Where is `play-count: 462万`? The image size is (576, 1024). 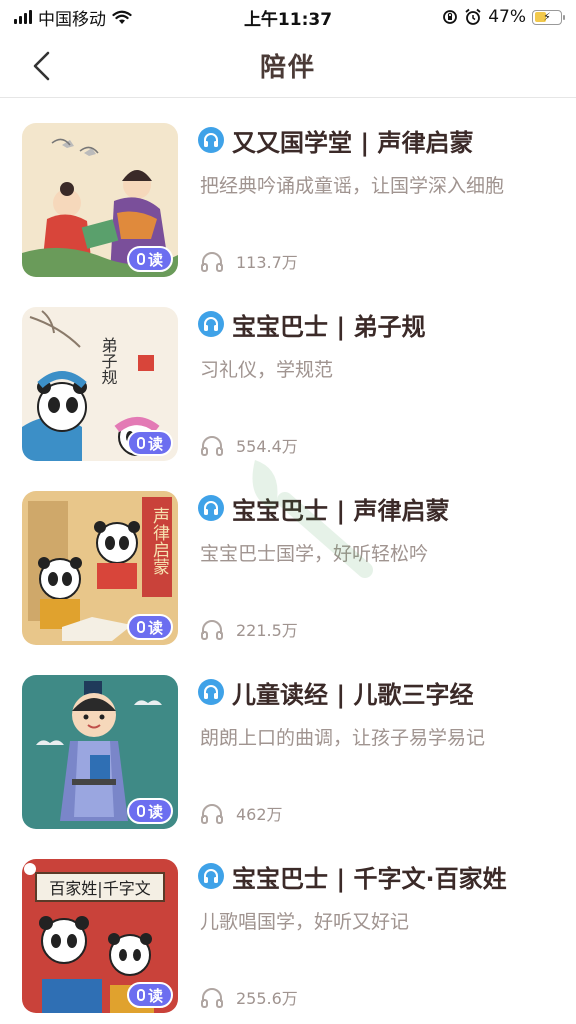
play-count: 462万 is located at coordinates (241, 813).